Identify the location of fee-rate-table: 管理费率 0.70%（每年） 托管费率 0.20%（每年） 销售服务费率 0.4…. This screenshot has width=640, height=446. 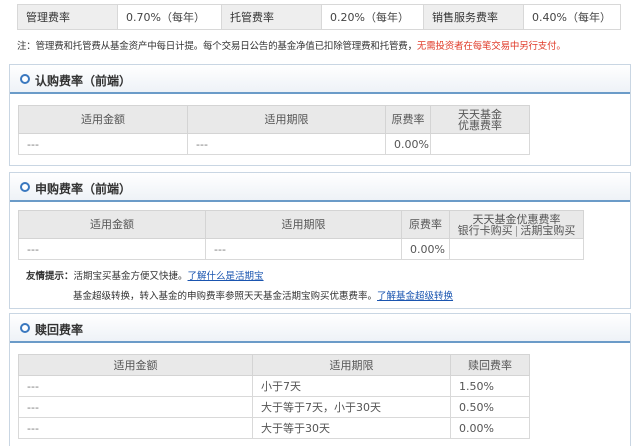
(319, 17).